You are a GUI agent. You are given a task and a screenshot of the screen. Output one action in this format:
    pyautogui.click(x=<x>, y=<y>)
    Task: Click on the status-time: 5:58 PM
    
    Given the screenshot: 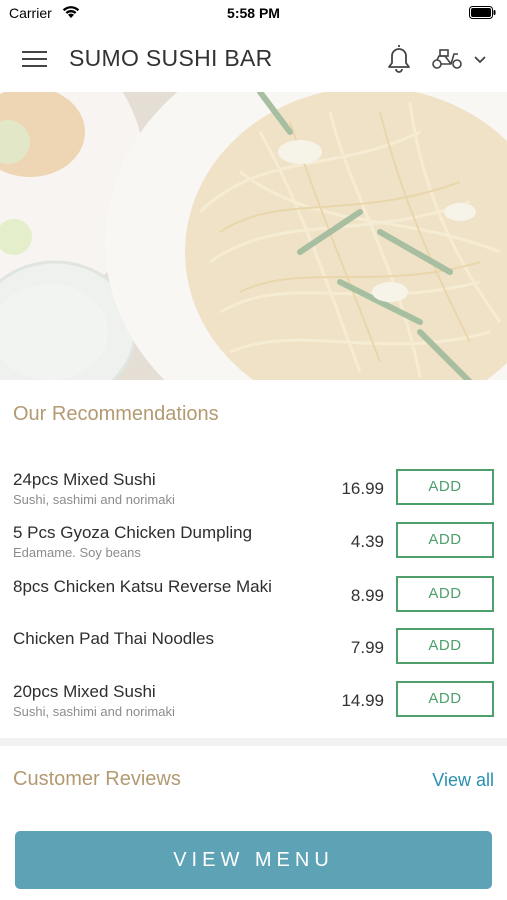 What is the action you would take?
    pyautogui.click(x=253, y=13)
    